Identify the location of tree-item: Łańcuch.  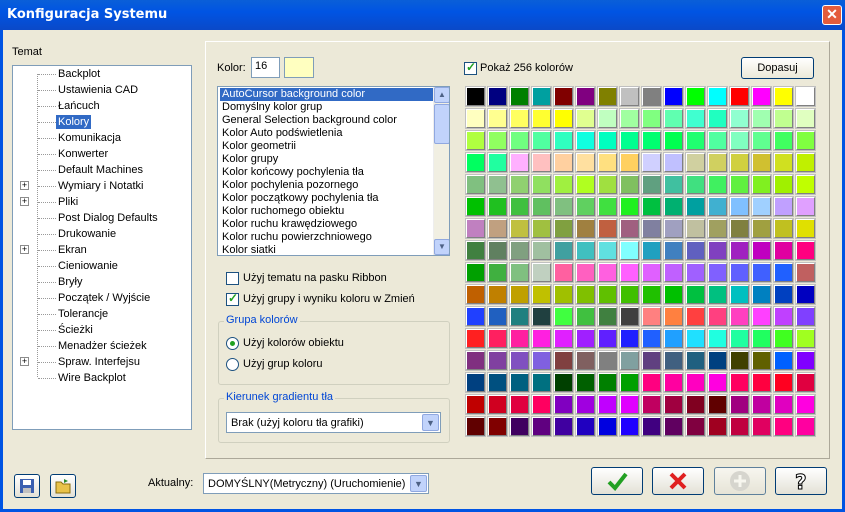
(102, 106).